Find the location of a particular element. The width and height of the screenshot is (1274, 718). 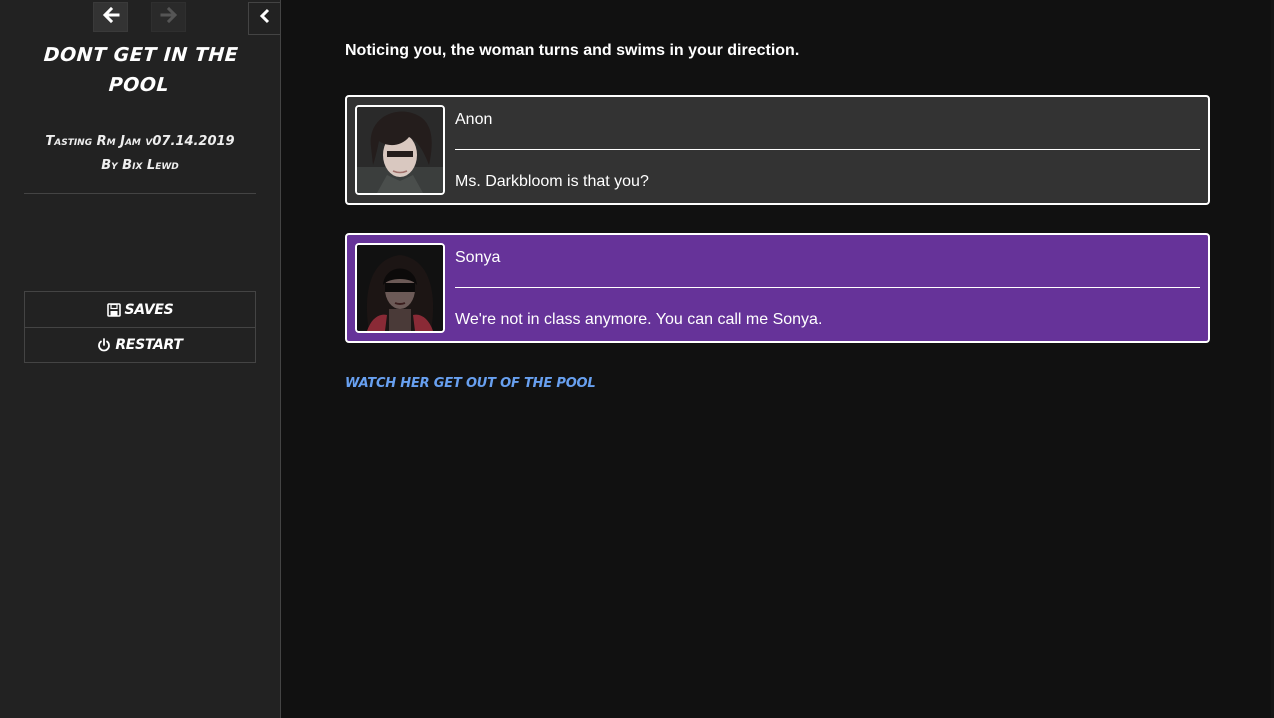

watch-her-get-out-link: Watch her get out of the pool is located at coordinates (470, 383).